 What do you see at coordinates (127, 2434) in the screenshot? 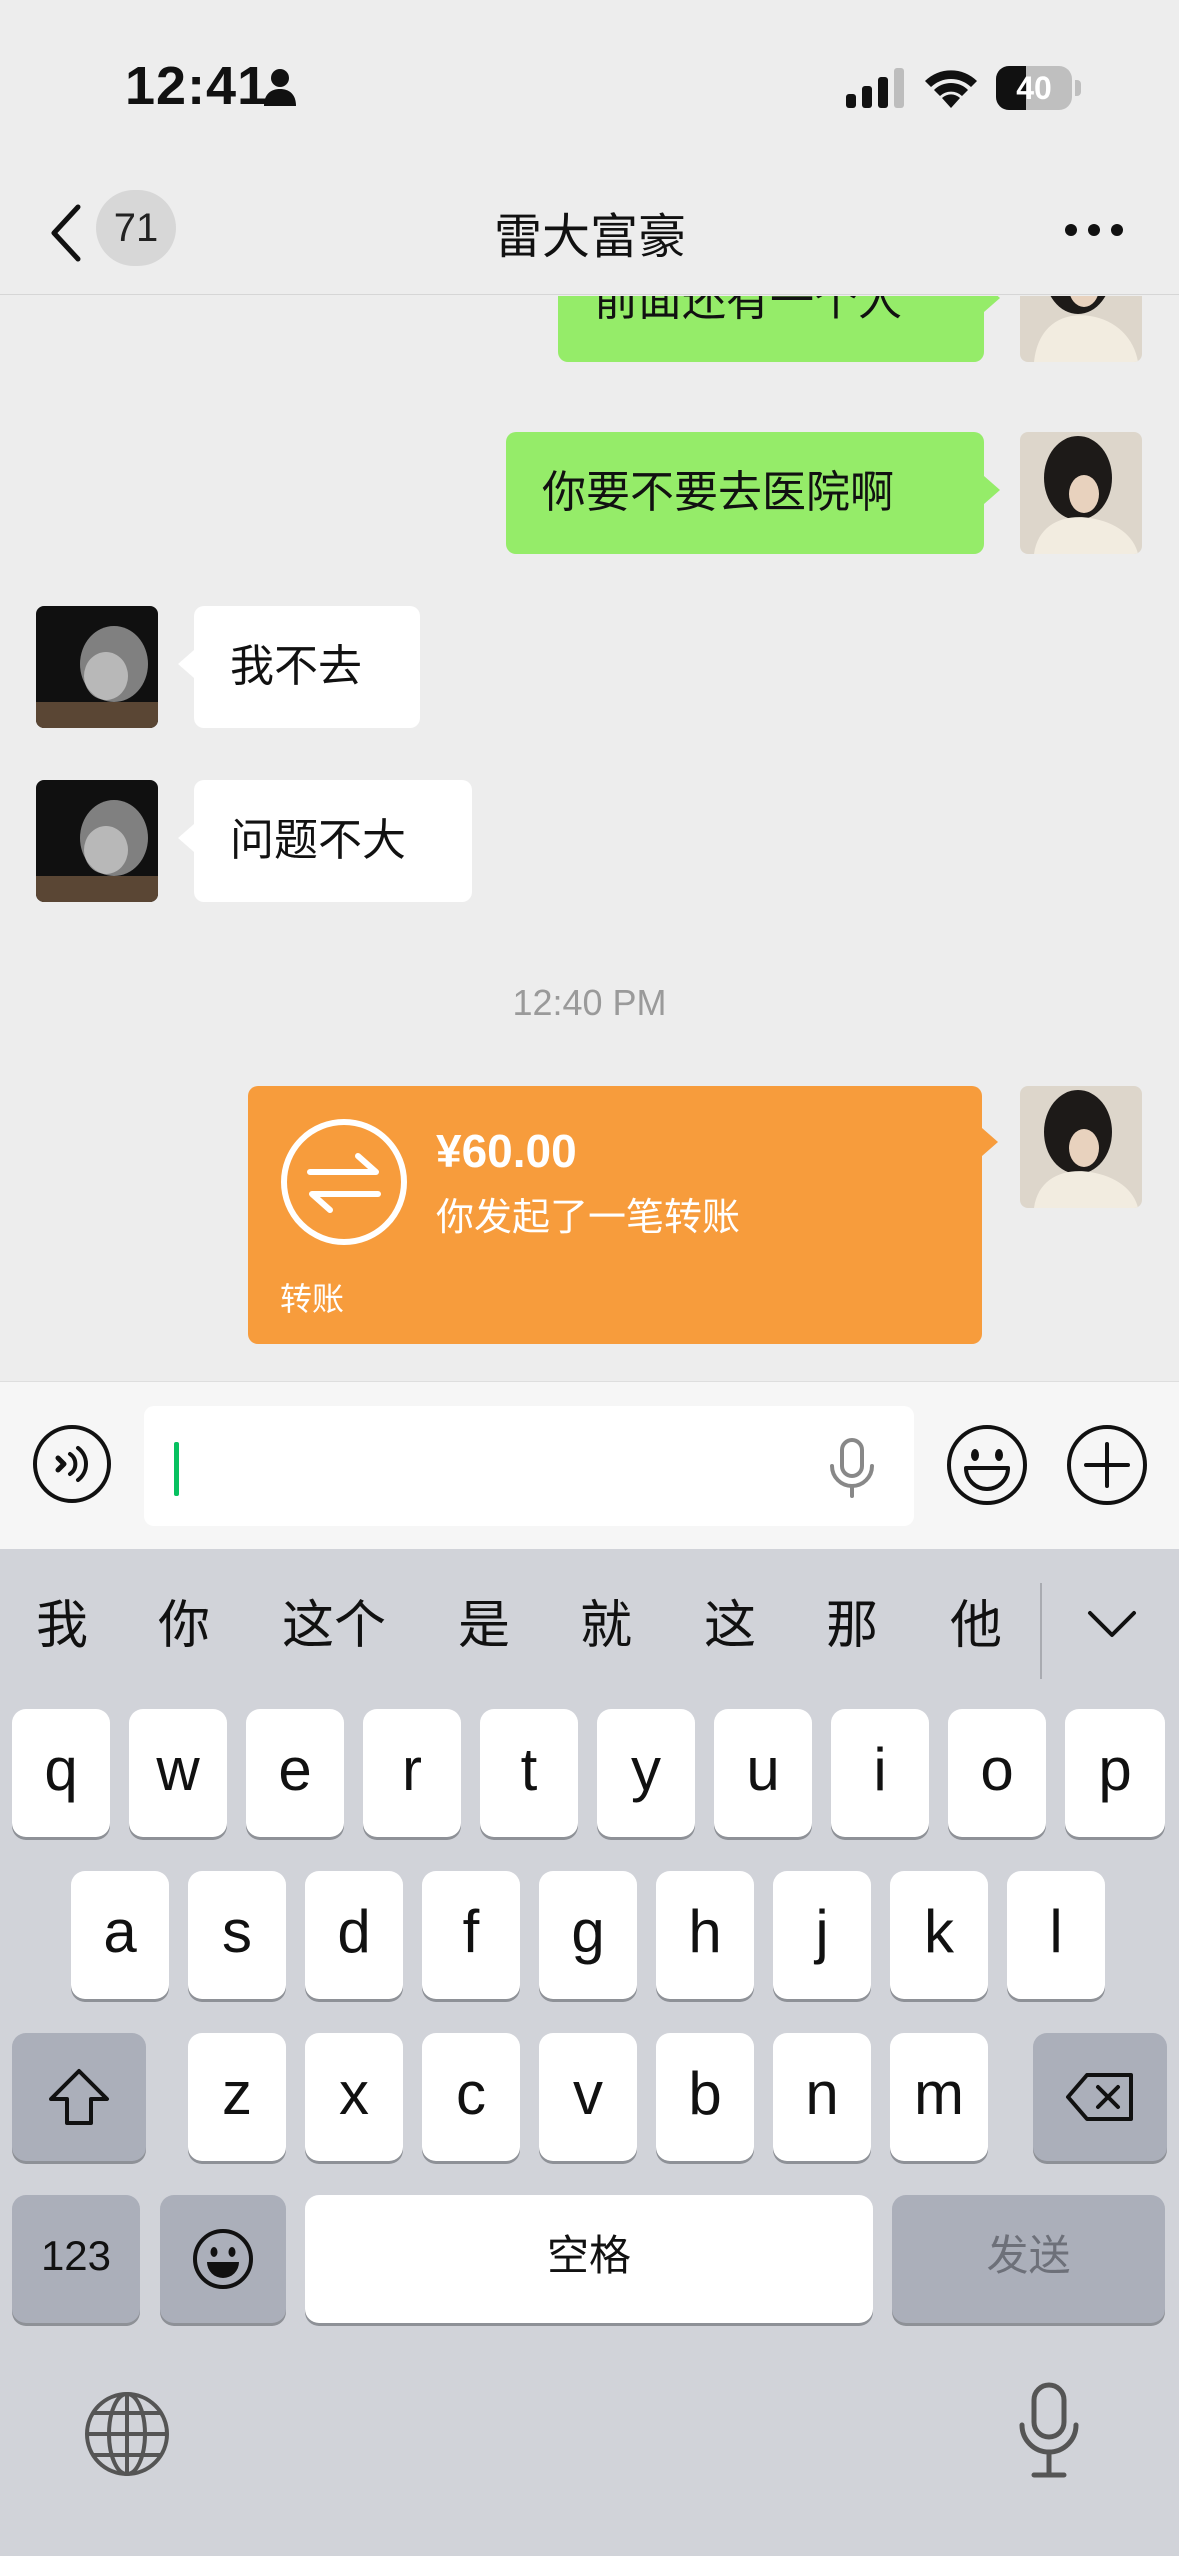
I see `globe-icon` at bounding box center [127, 2434].